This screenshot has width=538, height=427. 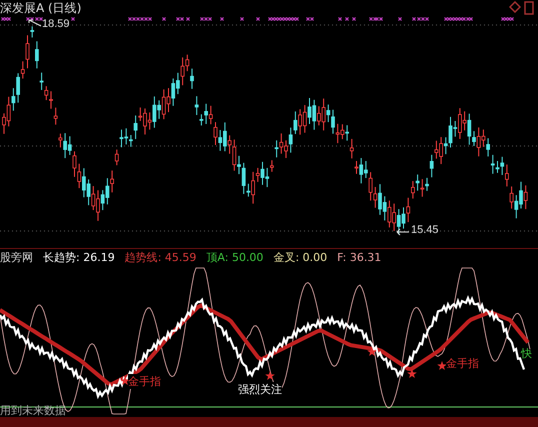 What do you see at coordinates (160, 257) in the screenshot?
I see `indicator-value: 趋势线: 45.59` at bounding box center [160, 257].